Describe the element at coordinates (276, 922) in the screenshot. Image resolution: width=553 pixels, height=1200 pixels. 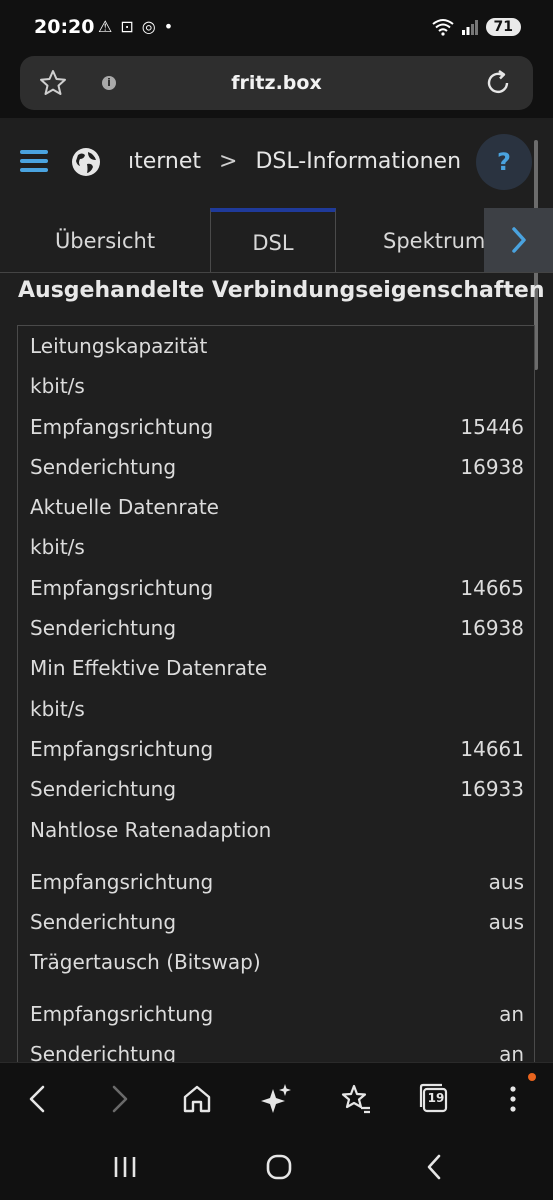
I see `table-row: Senderichtung aus` at that location.